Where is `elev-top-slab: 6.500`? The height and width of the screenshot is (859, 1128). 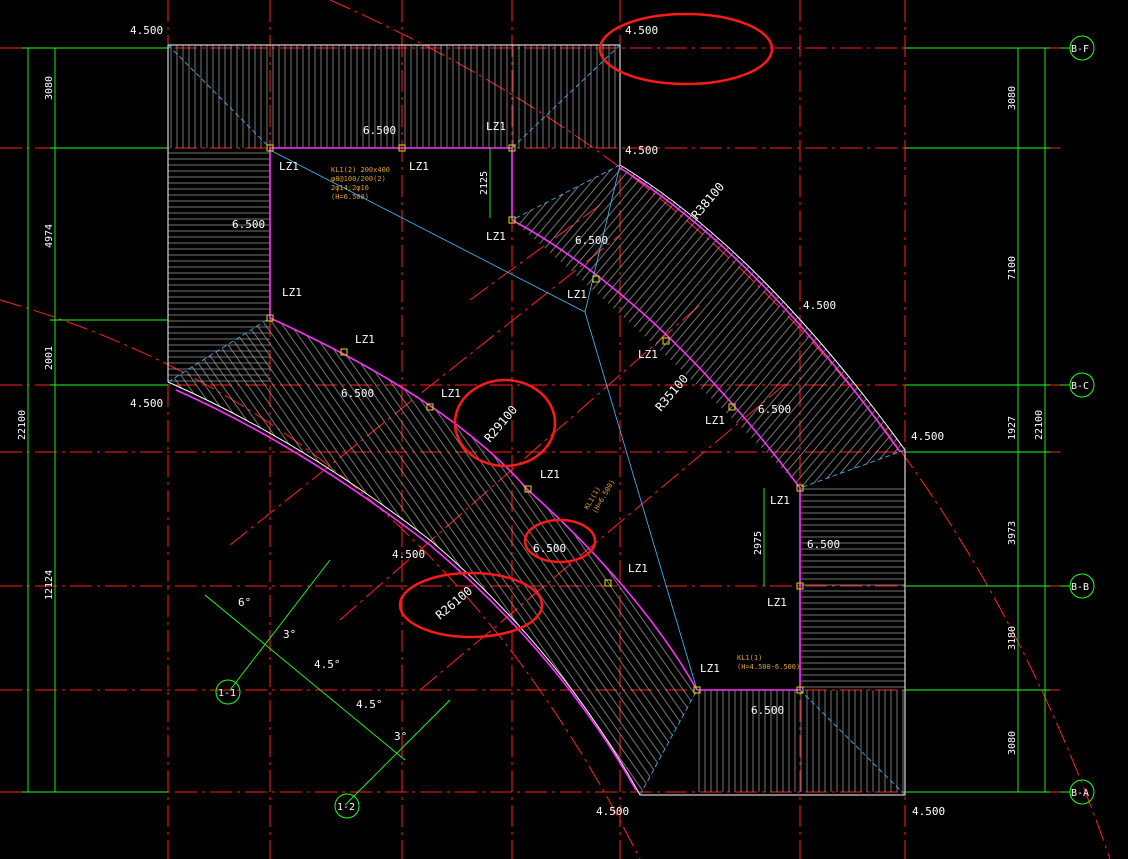
elev-top-slab: 6.500 is located at coordinates (379, 130).